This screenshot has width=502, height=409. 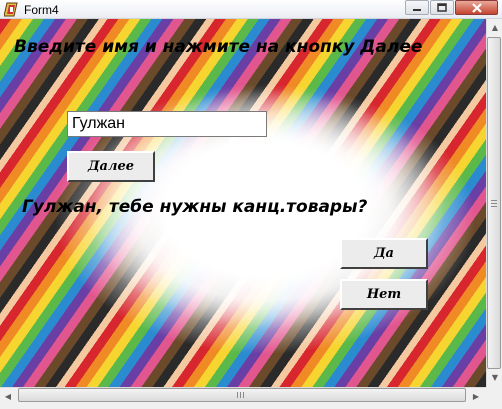 I want to click on scroll-down-arrow: ▼, so click(x=494, y=377).